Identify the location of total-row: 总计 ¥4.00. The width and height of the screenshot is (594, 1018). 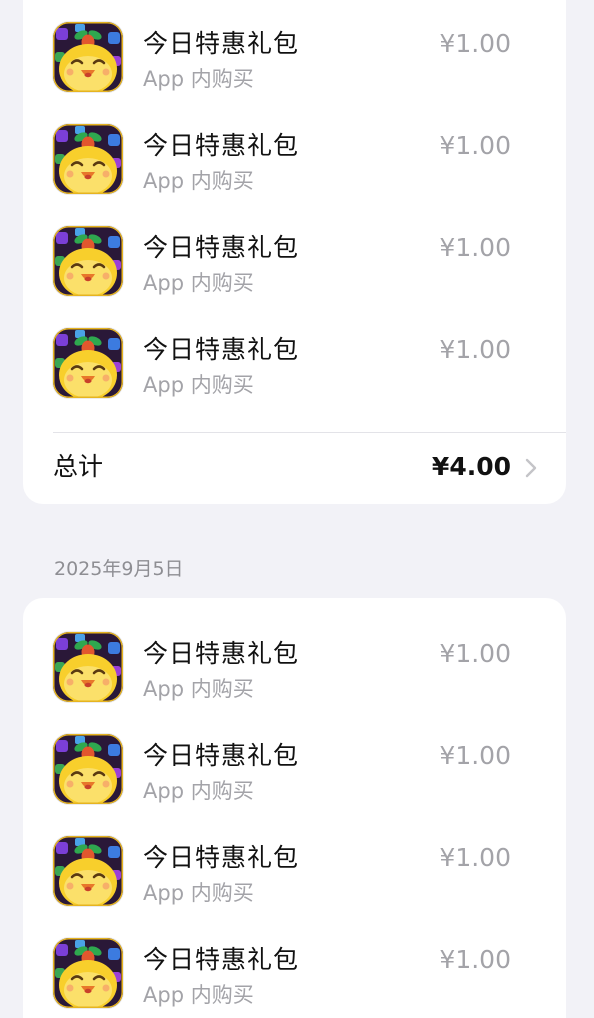
(294, 468).